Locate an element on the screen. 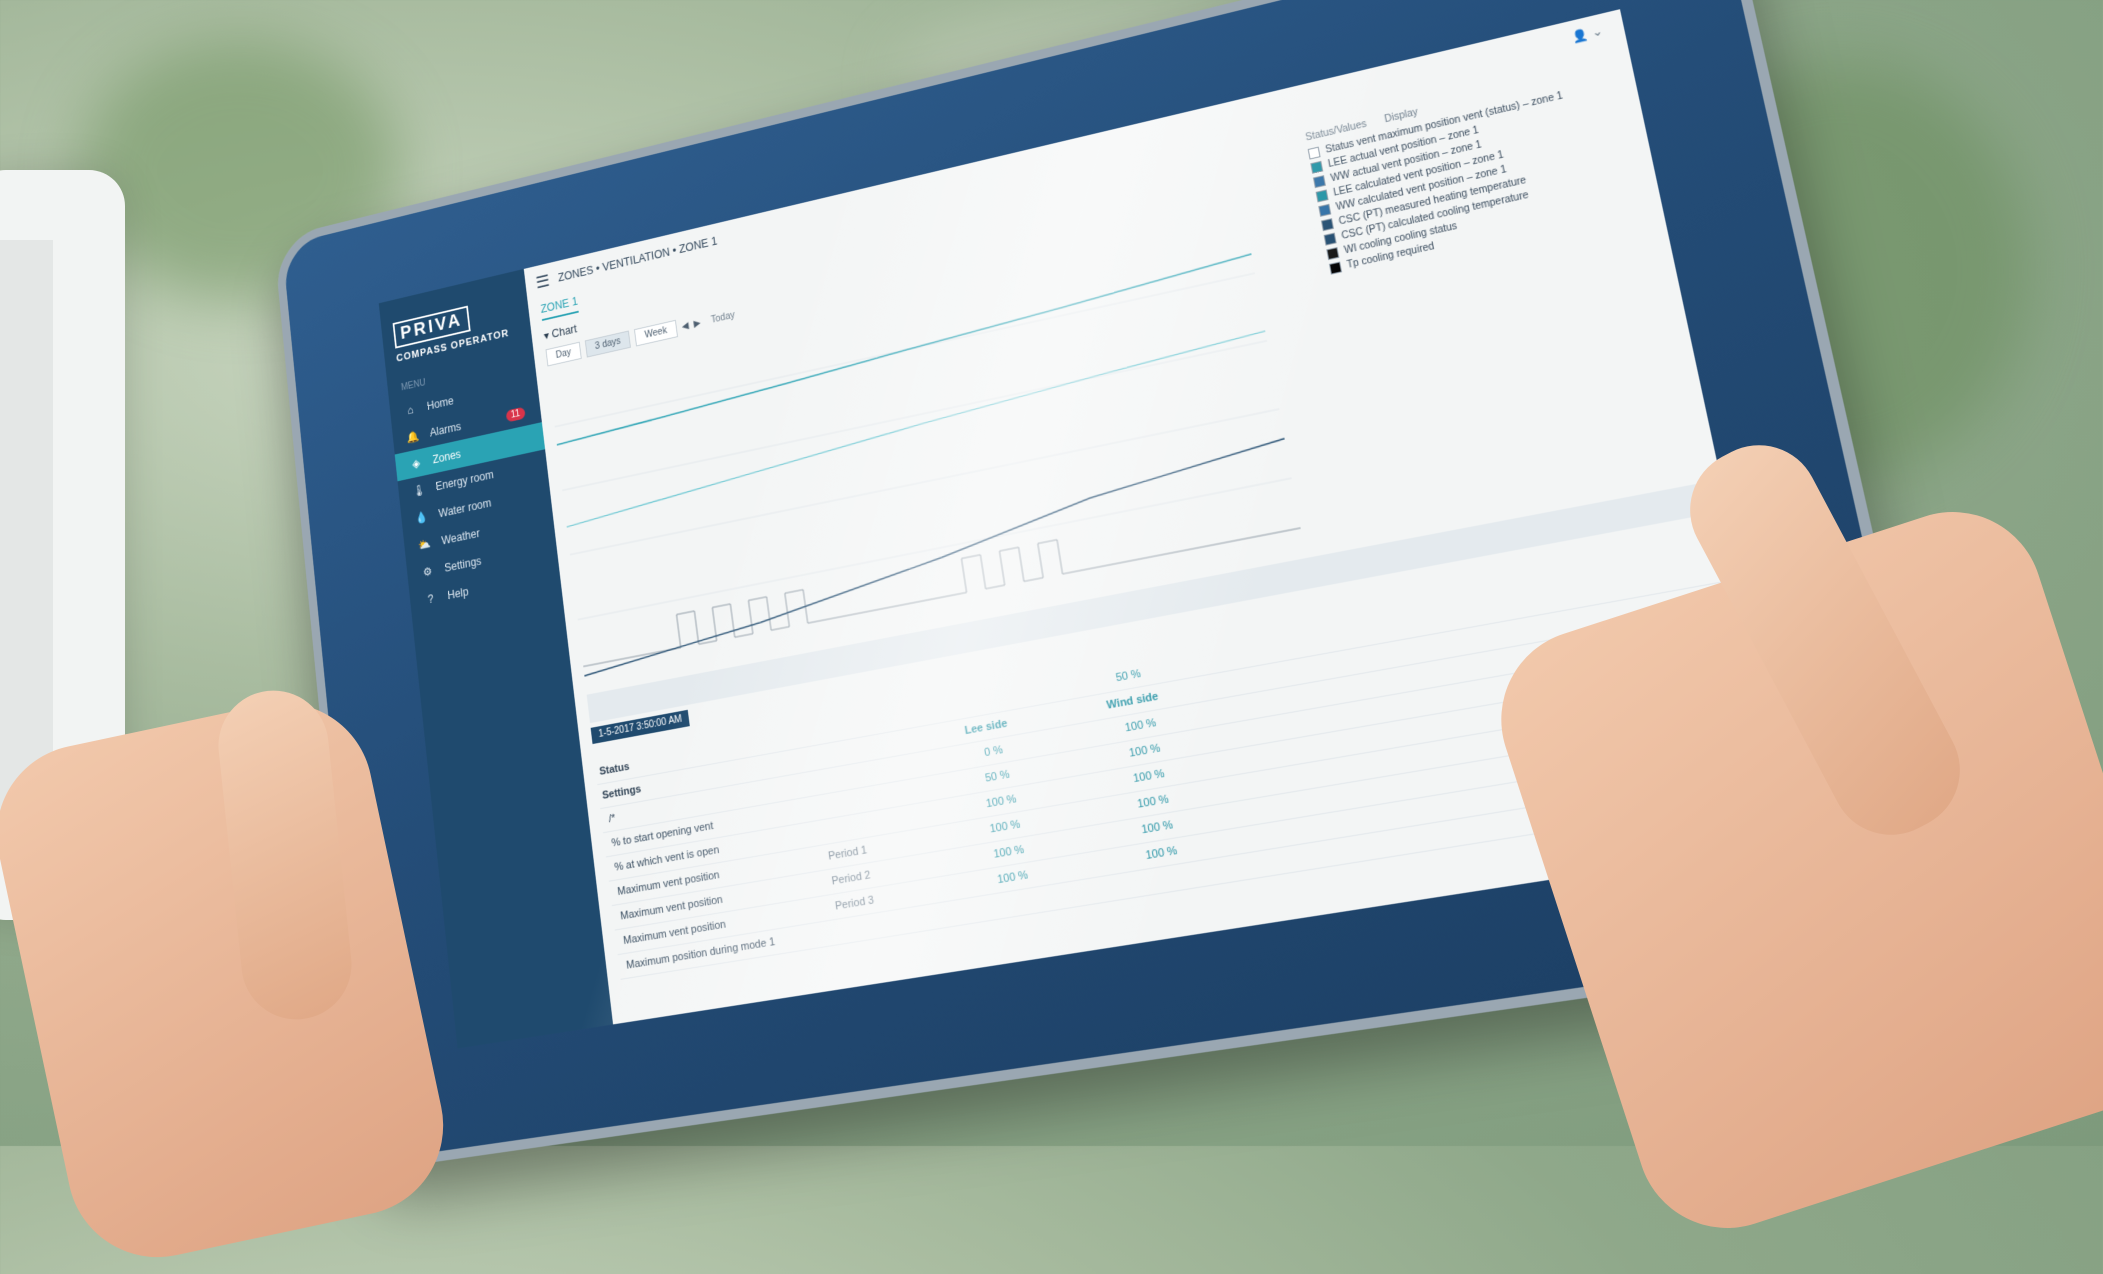 This screenshot has height=1274, width=2103. zones-icon: ◈ is located at coordinates (416, 463).